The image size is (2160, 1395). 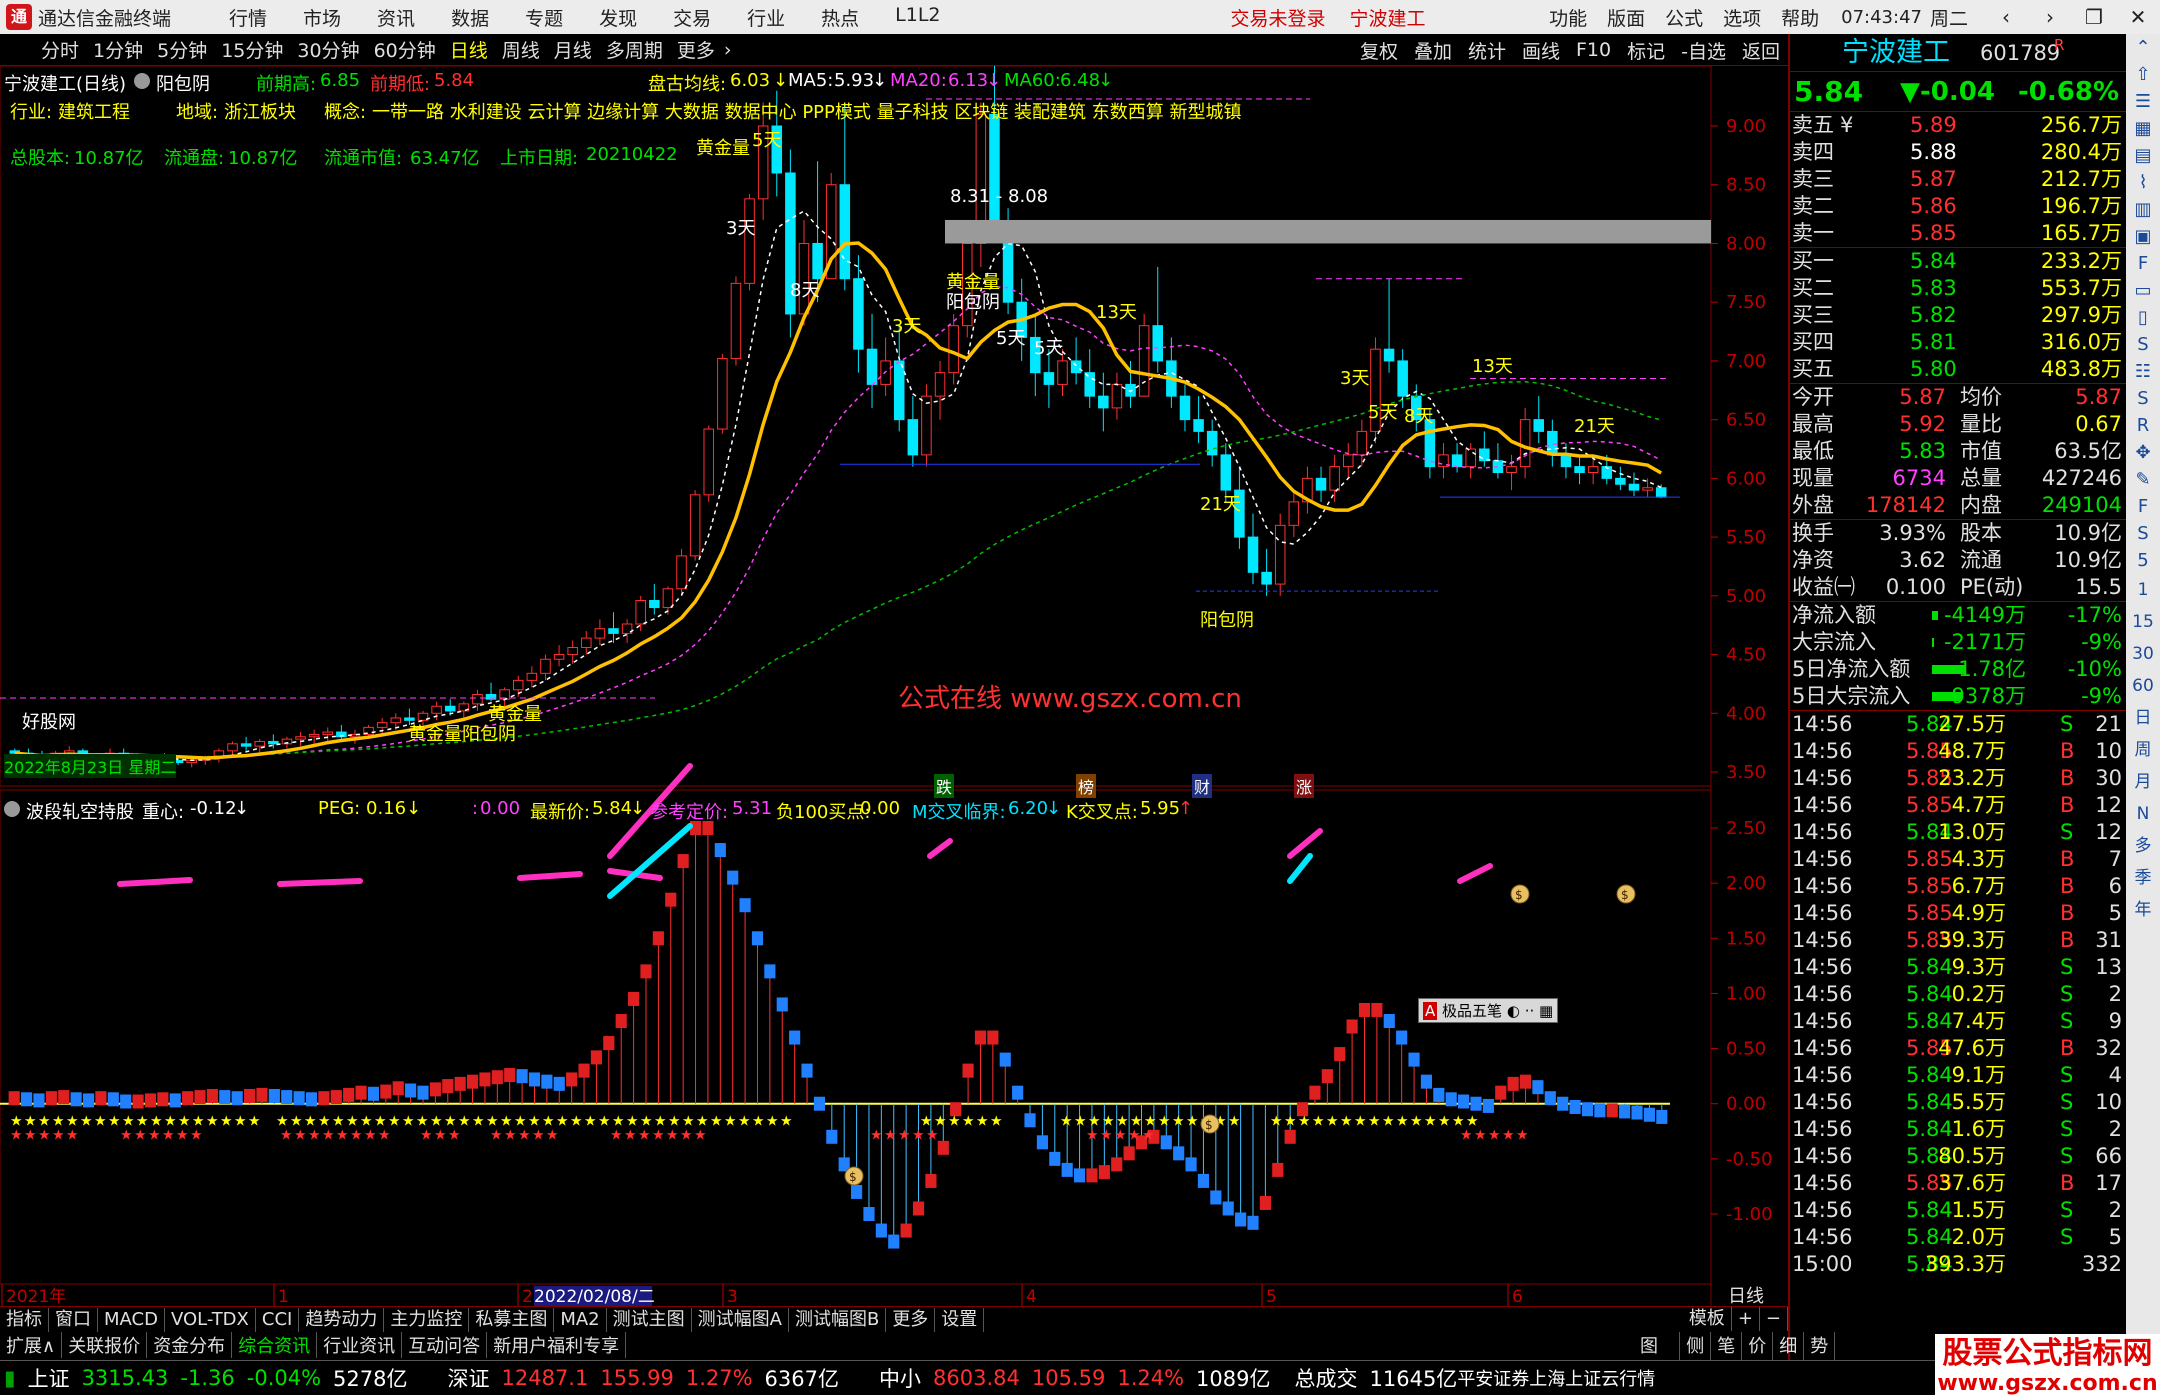 What do you see at coordinates (248, 17) in the screenshot?
I see `menu-item-0: 行情` at bounding box center [248, 17].